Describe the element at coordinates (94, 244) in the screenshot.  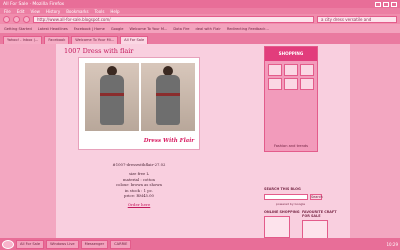
I see `taskbar-item: Messenger` at that location.